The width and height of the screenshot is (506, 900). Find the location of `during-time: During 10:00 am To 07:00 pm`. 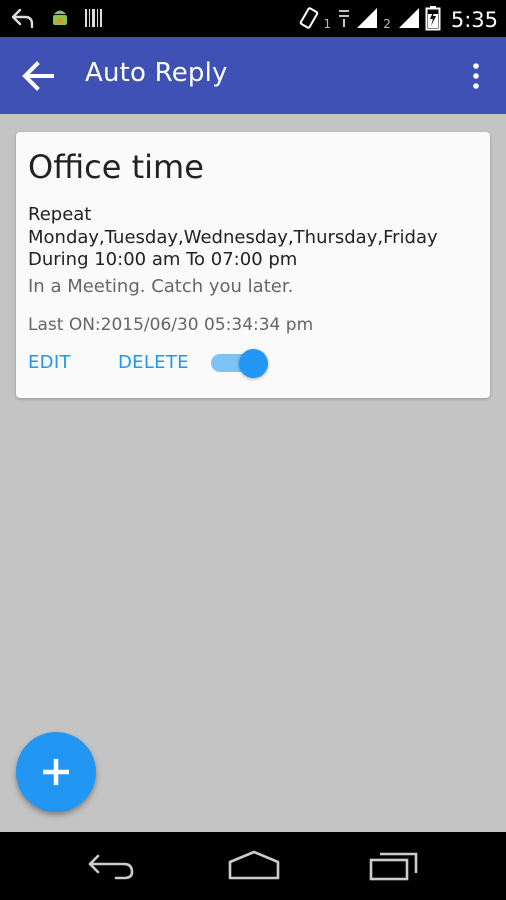

during-time: During 10:00 am To 07:00 pm is located at coordinates (163, 259).